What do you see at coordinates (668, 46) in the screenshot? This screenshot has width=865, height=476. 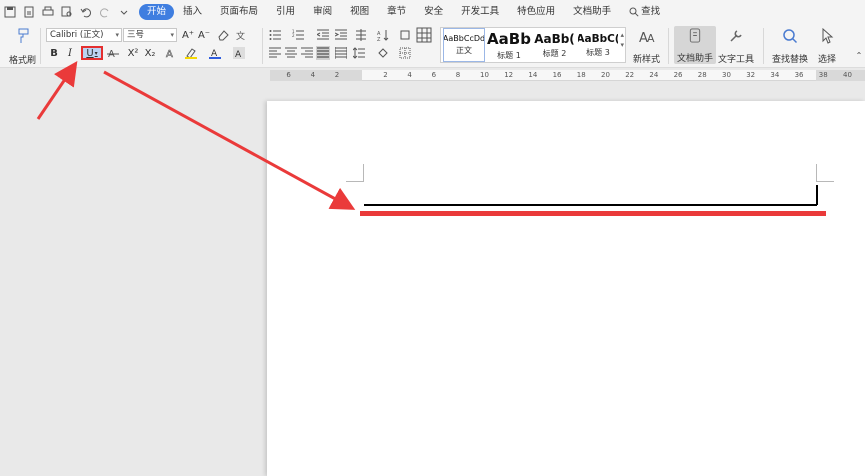 I see `separator` at bounding box center [668, 46].